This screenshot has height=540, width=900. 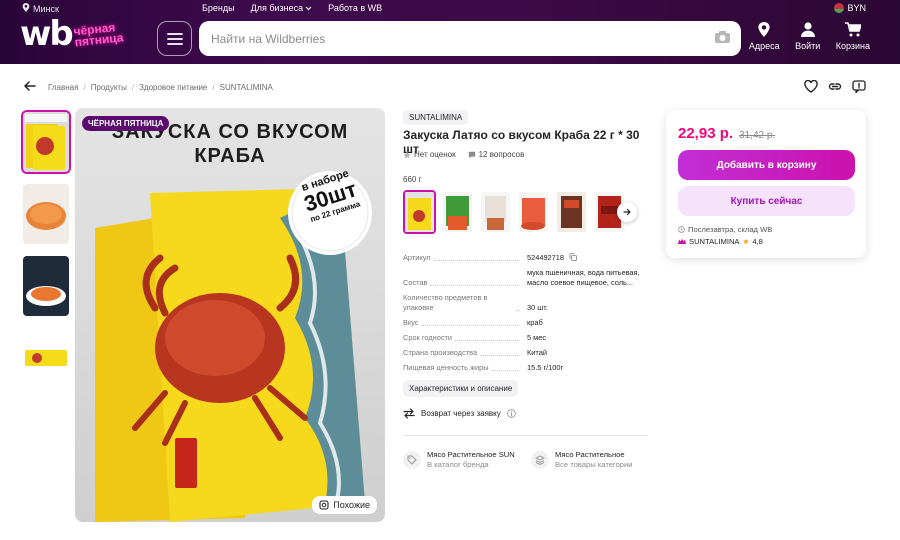 I want to click on addresses-button: Адреса, so click(x=764, y=36).